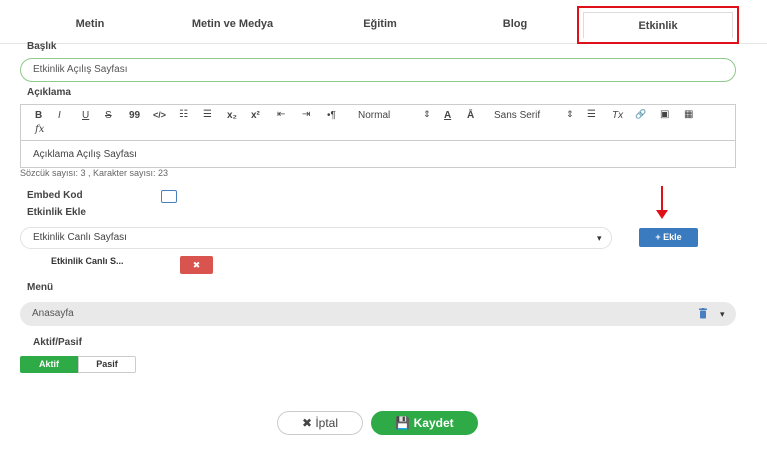 The image size is (767, 453). Describe the element at coordinates (316, 238) in the screenshot. I see `event-select: Etkinlik Canlı Sayfası ▾` at that location.